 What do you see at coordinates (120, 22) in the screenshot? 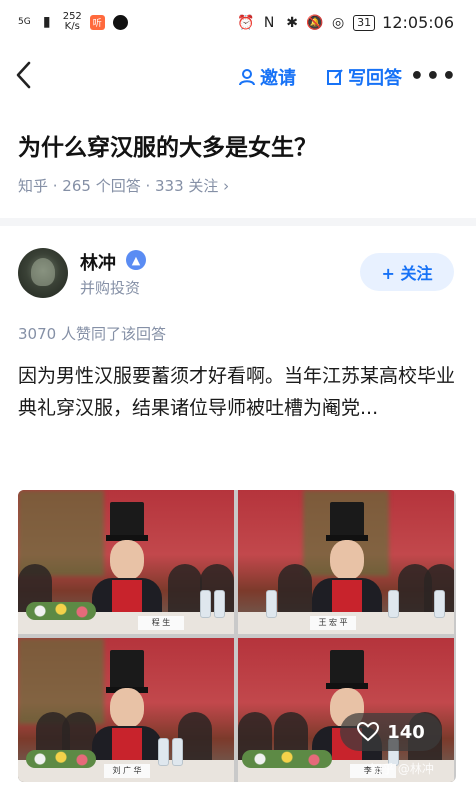
I see `qq-icon` at bounding box center [120, 22].